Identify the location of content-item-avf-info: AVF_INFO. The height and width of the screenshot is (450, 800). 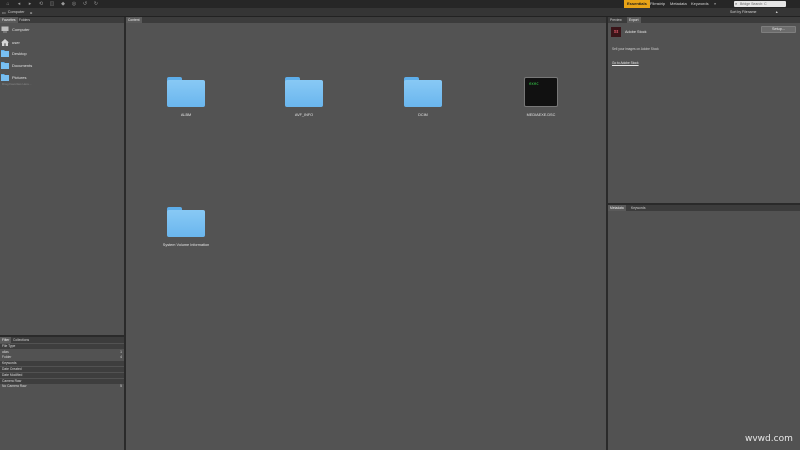
(304, 97).